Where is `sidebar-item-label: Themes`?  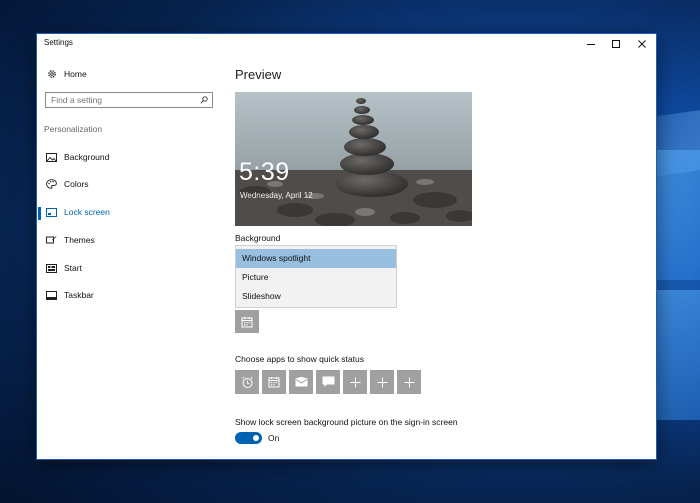
sidebar-item-label: Themes is located at coordinates (79, 240).